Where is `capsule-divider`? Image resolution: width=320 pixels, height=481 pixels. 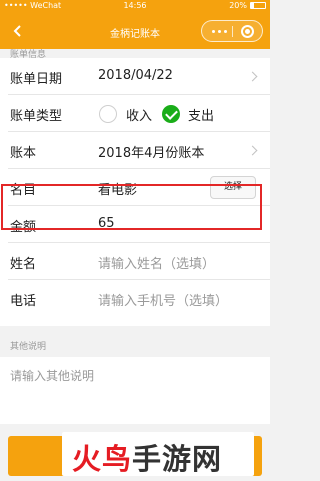 capsule-divider is located at coordinates (232, 31).